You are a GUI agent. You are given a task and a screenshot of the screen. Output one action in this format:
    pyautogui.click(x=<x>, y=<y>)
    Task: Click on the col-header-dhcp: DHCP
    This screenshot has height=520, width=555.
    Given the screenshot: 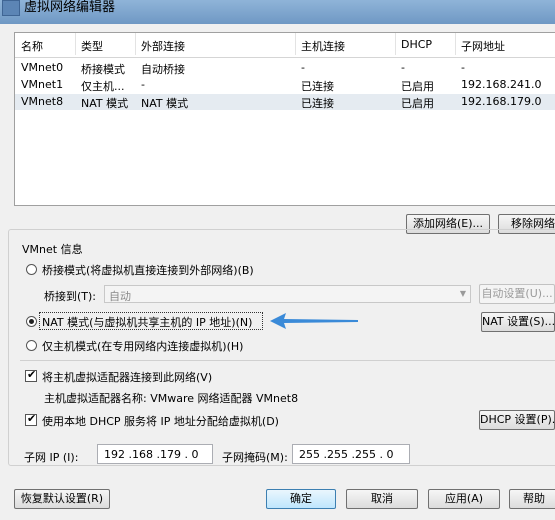 What is the action you would take?
    pyautogui.click(x=416, y=44)
    